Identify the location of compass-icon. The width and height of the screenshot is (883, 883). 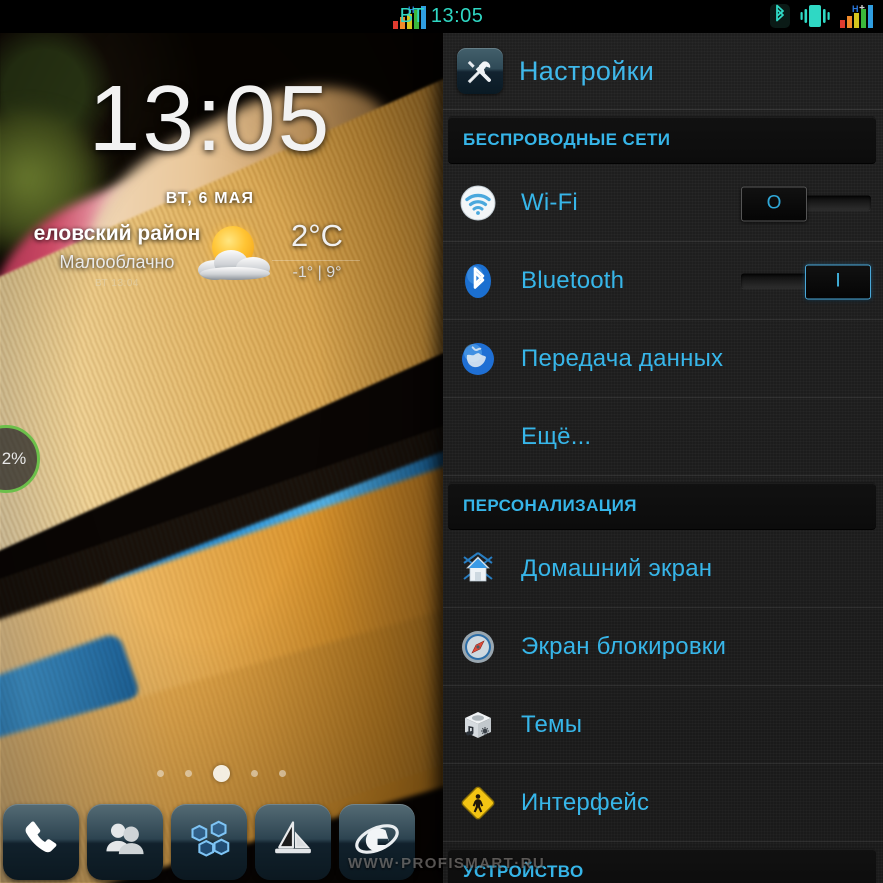
(478, 647).